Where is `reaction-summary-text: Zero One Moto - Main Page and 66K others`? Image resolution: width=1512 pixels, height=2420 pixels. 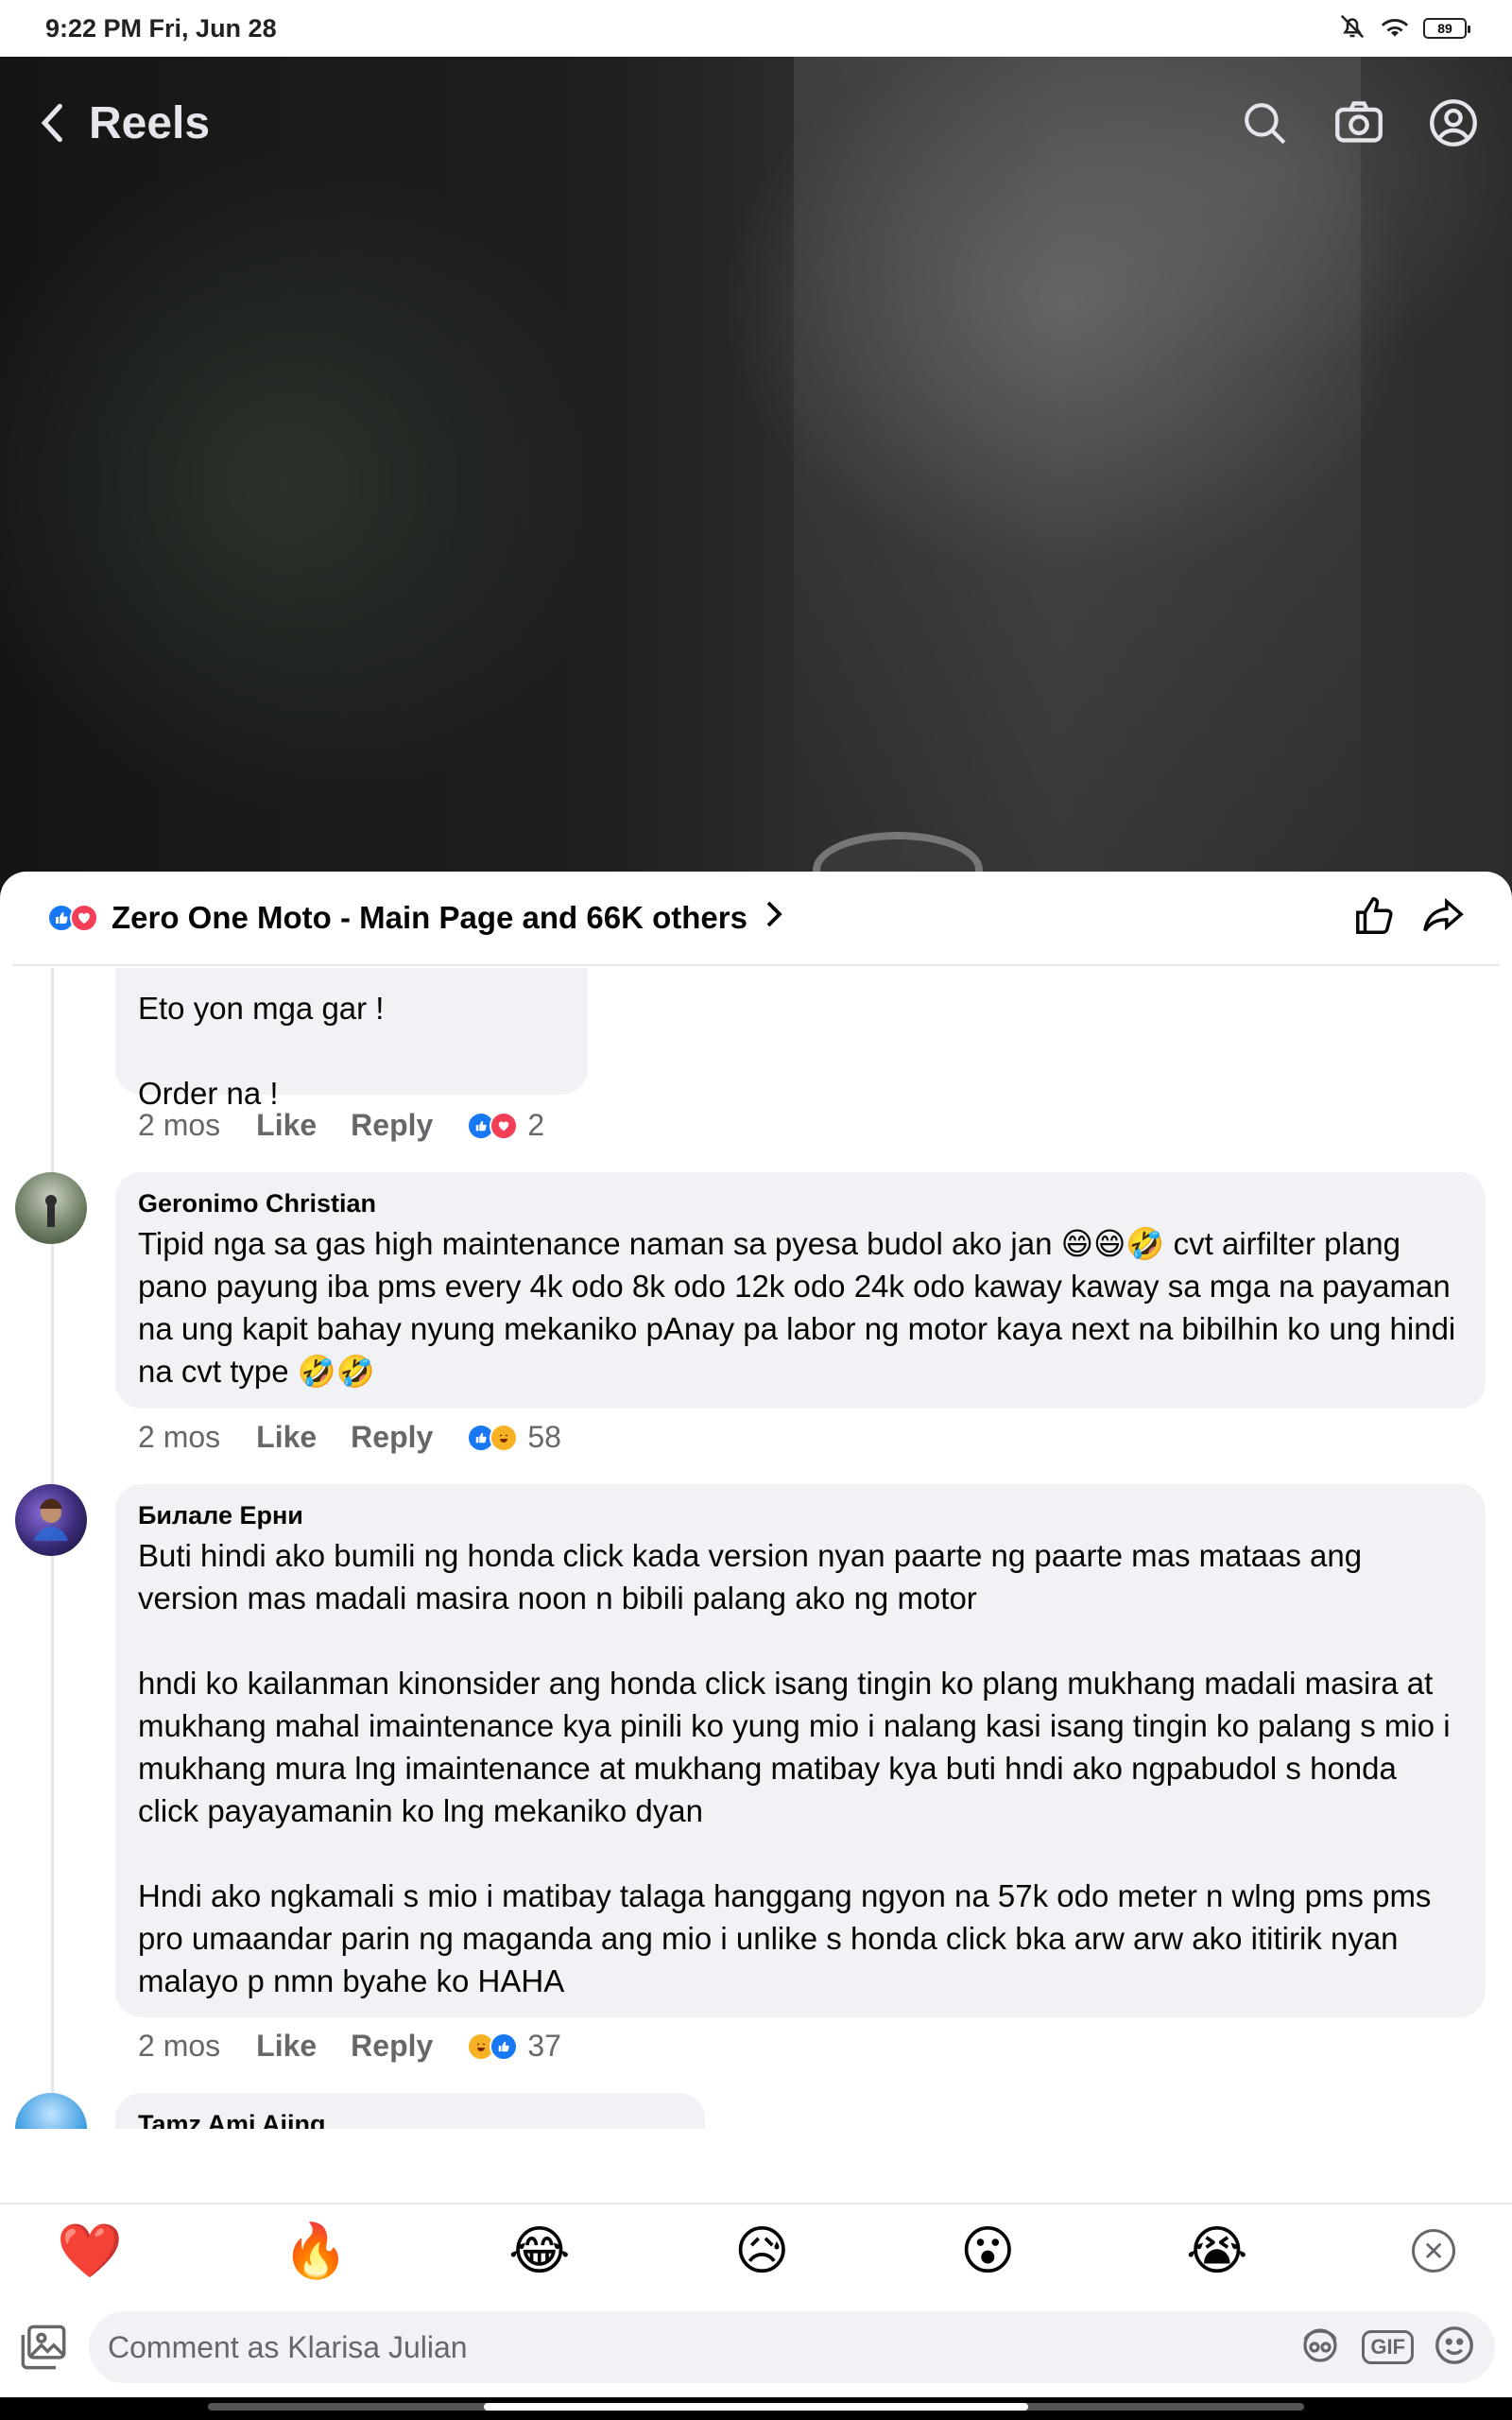 reaction-summary-text: Zero One Moto - Main Page and 66K others is located at coordinates (429, 918).